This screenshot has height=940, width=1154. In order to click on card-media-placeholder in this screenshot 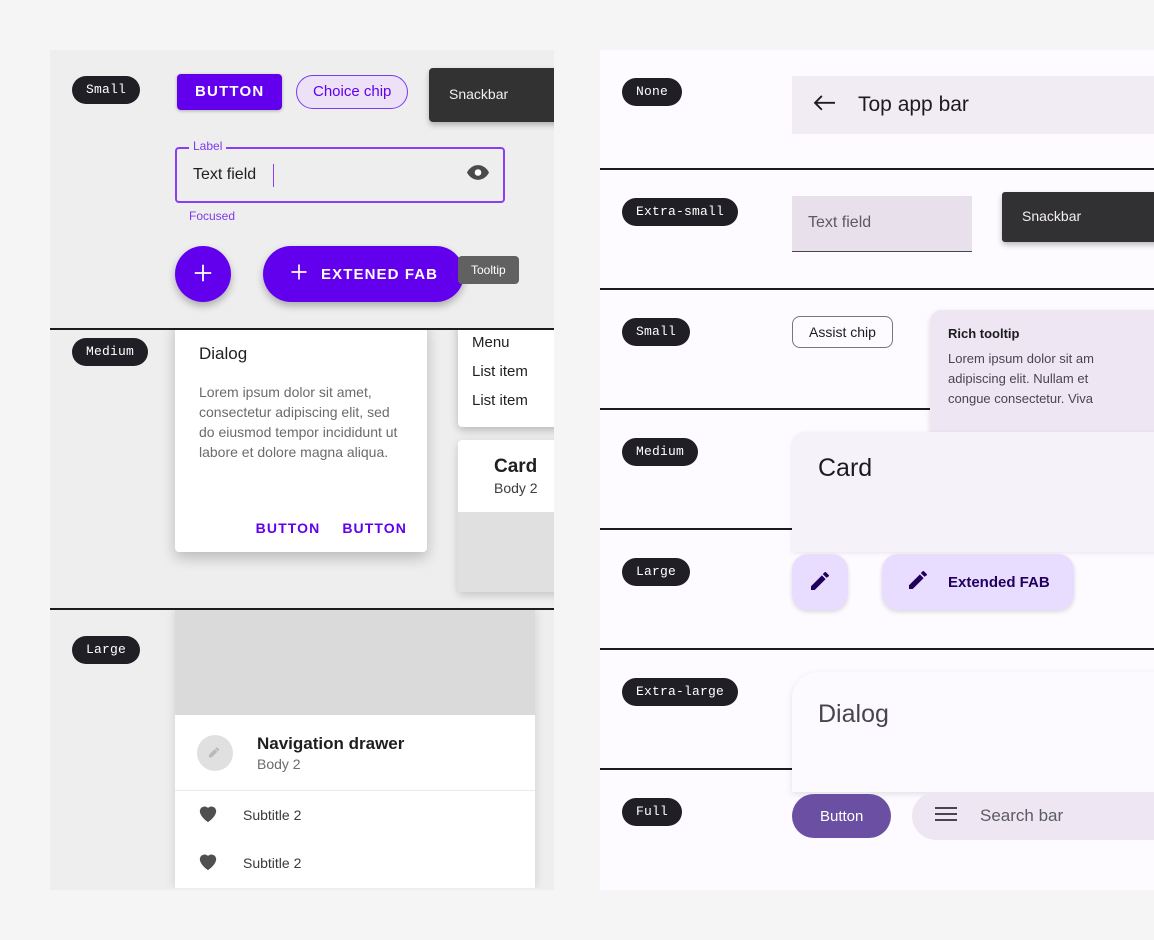, I will do `click(506, 552)`.